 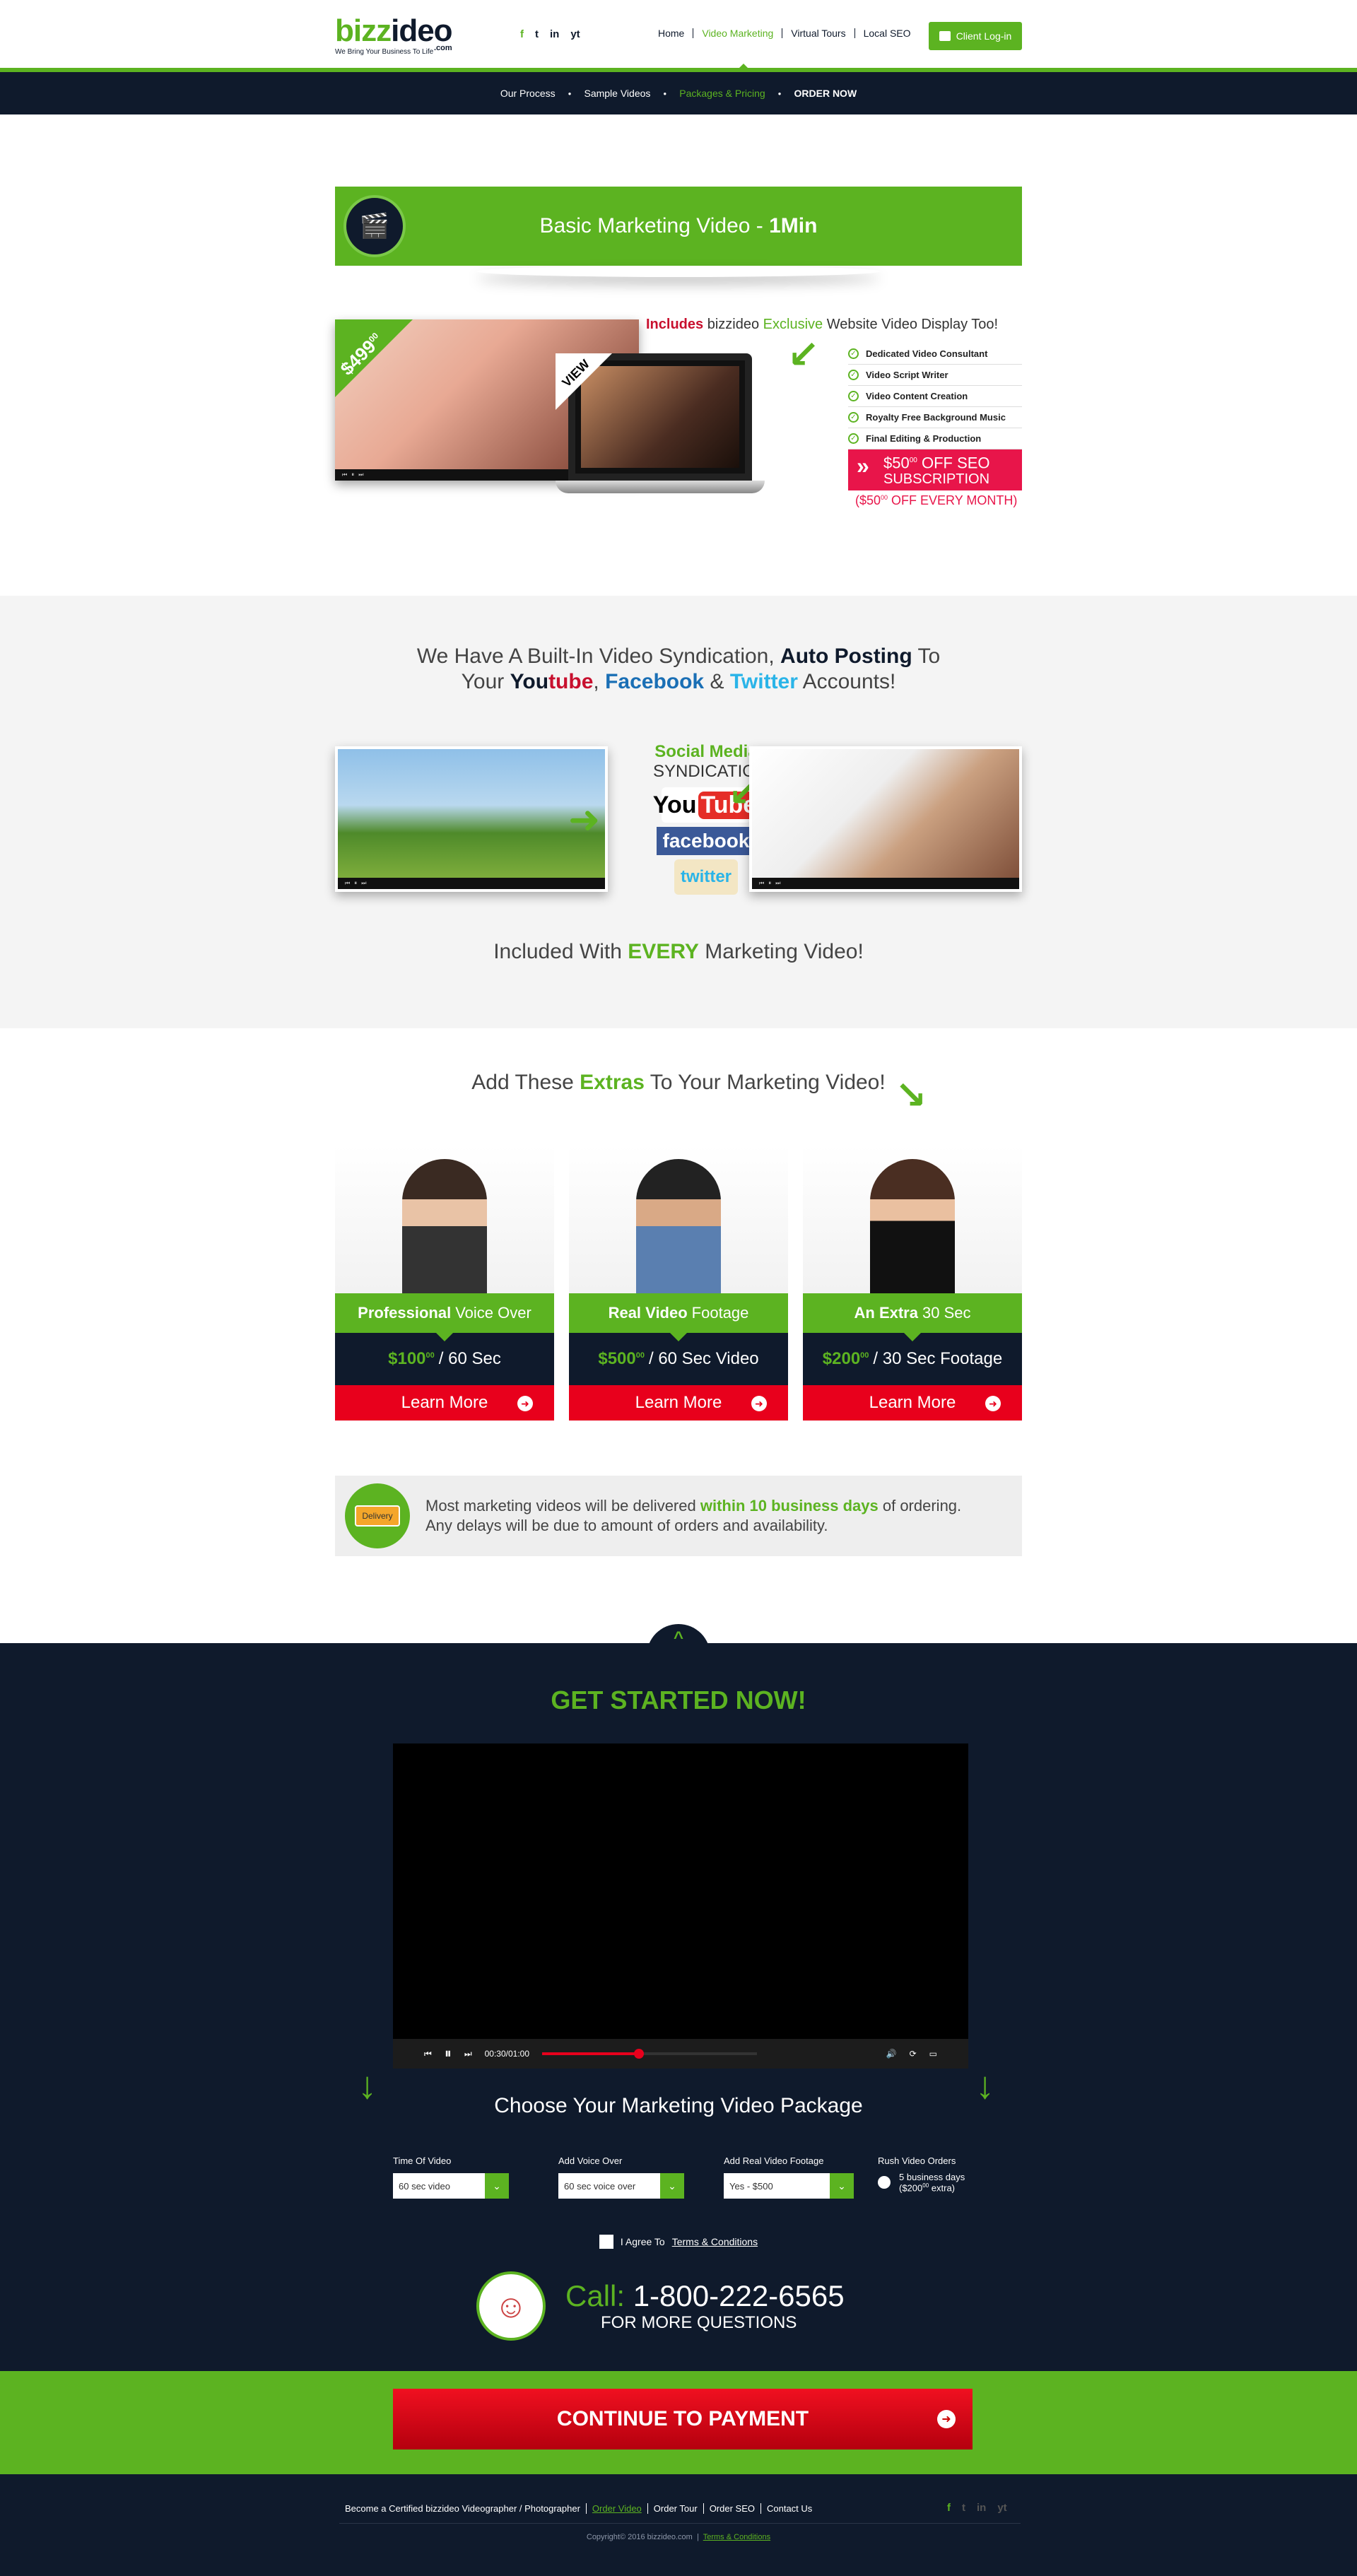 I want to click on time-label: Time Of Video, so click(x=422, y=2161).